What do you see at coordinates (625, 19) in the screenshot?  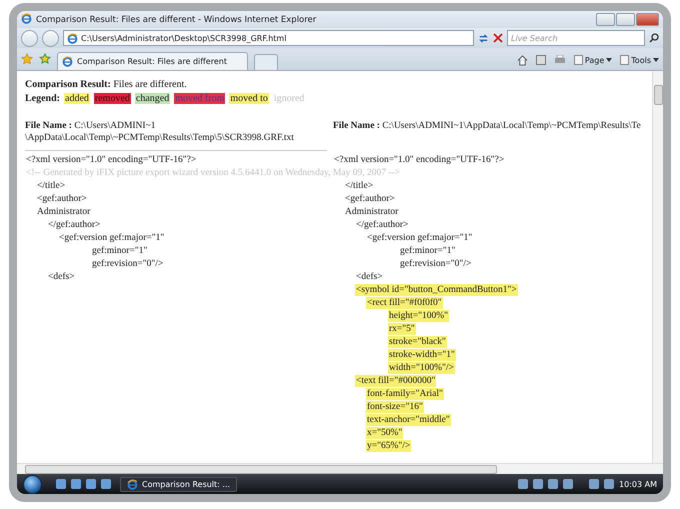 I see `maximize-button` at bounding box center [625, 19].